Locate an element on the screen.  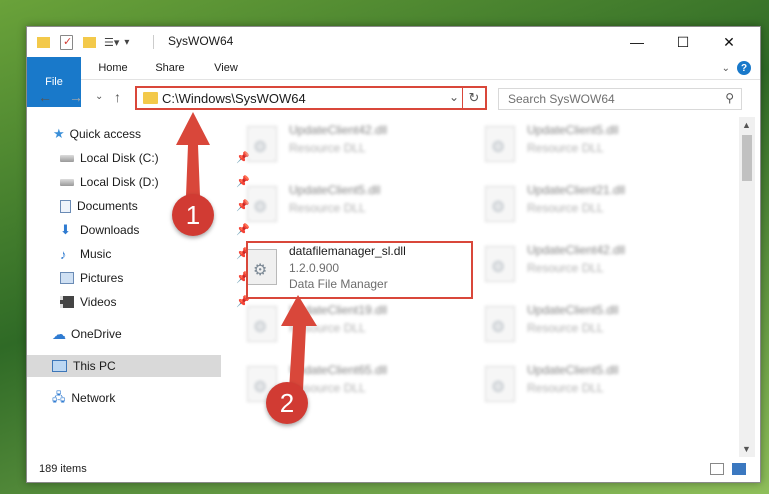
address-dropdown-icon: ⌄ is located at coordinates (454, 97).